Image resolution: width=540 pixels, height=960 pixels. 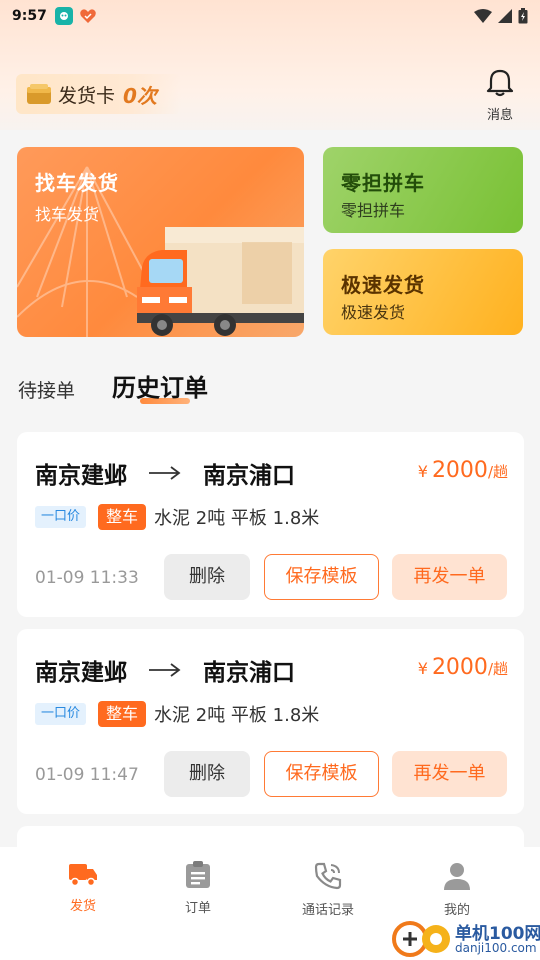 What do you see at coordinates (270, 16) in the screenshot?
I see `status-bar: 9:57` at bounding box center [270, 16].